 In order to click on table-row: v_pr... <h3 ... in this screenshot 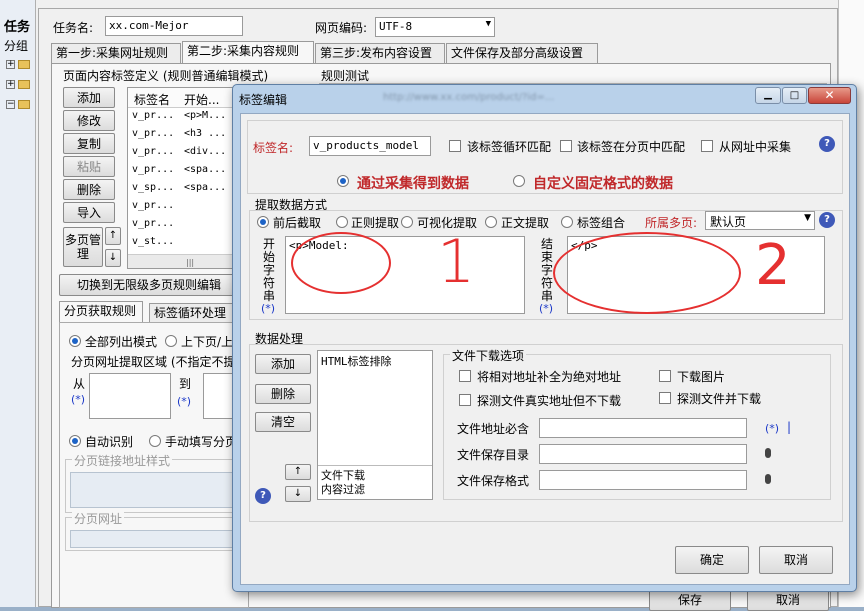, I will do `click(183, 136)`.